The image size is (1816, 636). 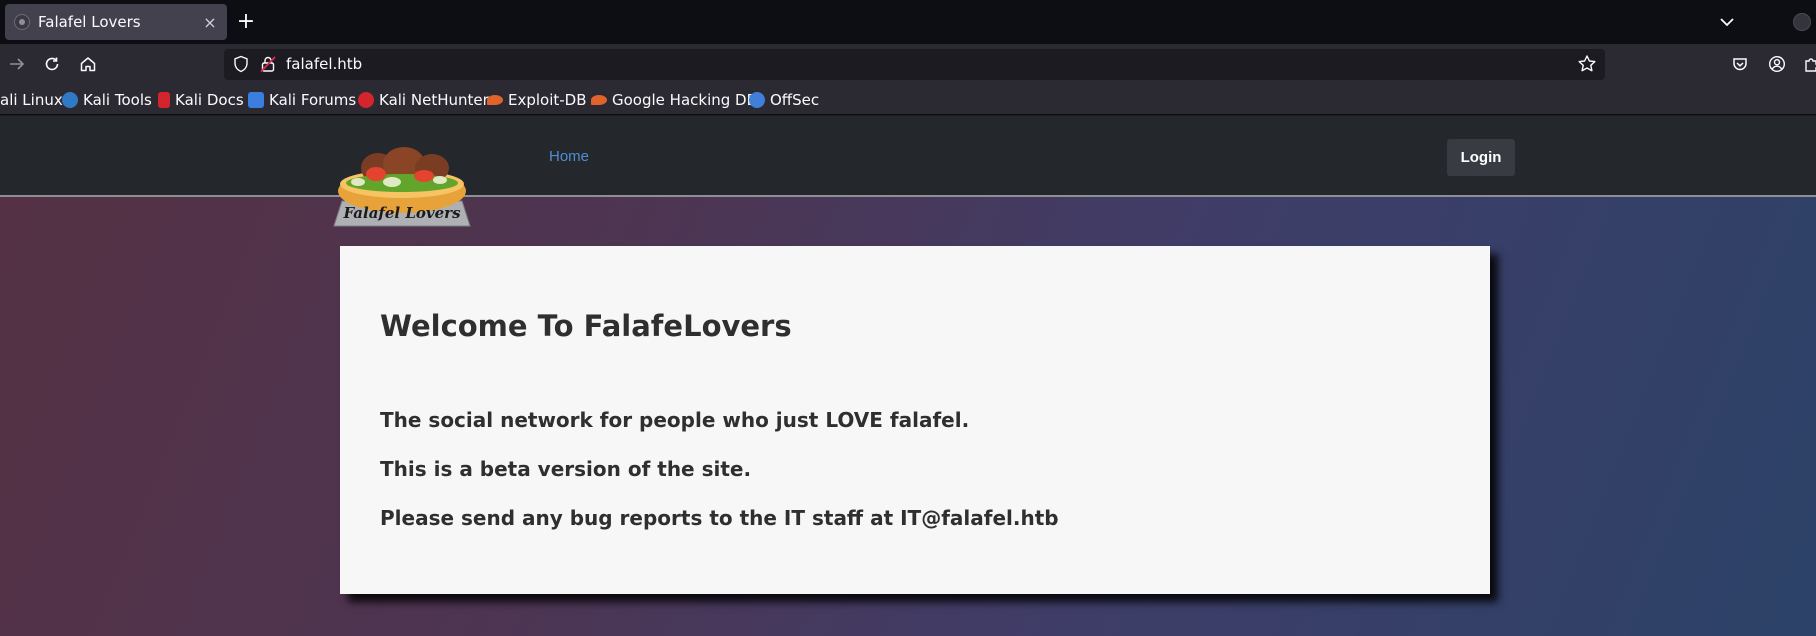 I want to click on site-favicon-icon, so click(x=22, y=22).